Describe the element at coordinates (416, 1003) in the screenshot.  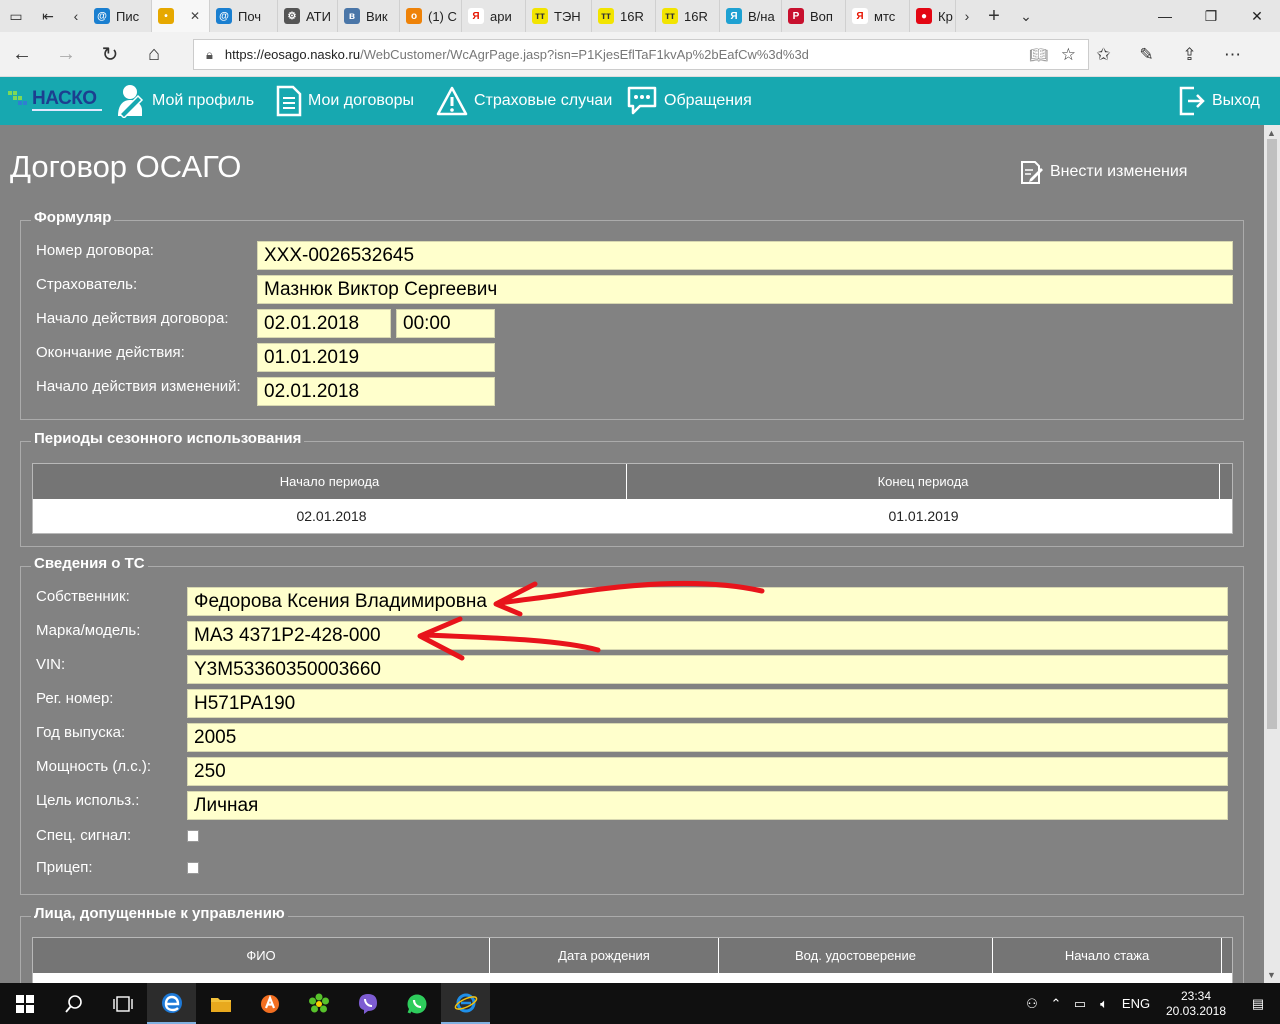
I see `whatsapp-icon` at that location.